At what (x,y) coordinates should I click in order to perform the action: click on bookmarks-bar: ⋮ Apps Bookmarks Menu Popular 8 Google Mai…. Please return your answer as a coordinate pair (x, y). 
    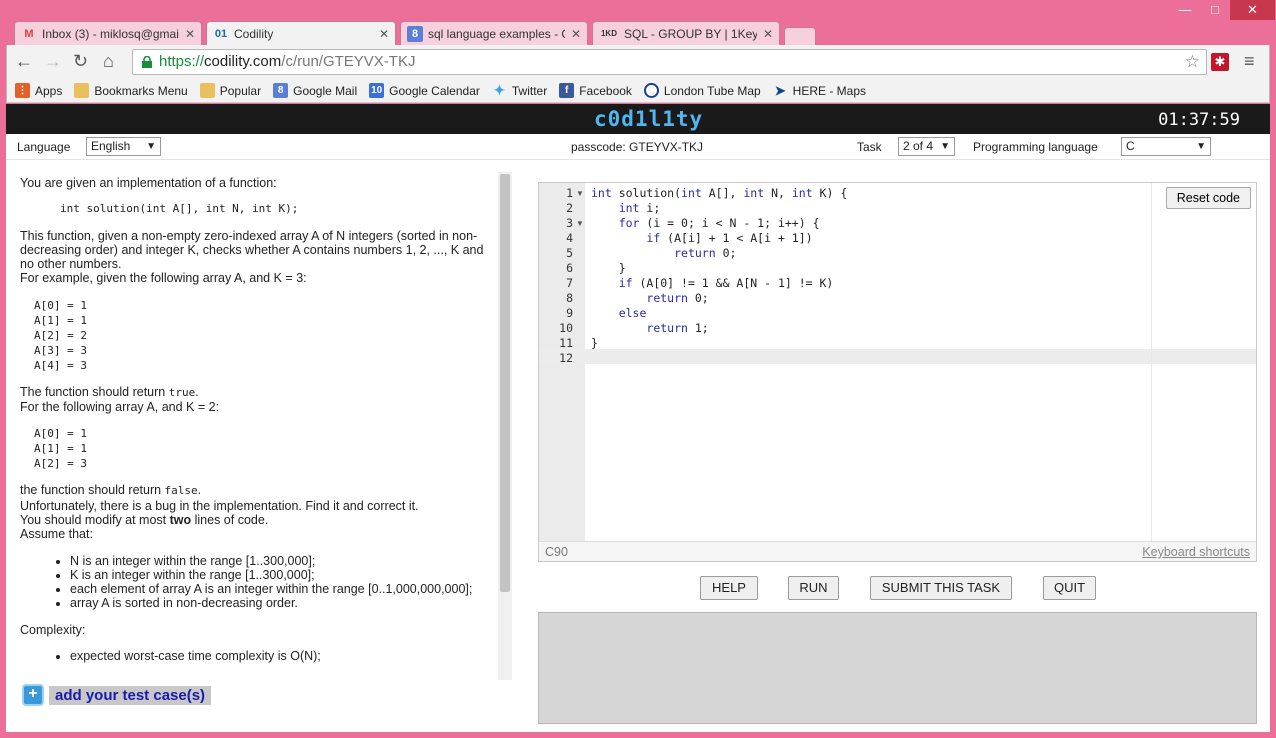
    Looking at the image, I should click on (638, 91).